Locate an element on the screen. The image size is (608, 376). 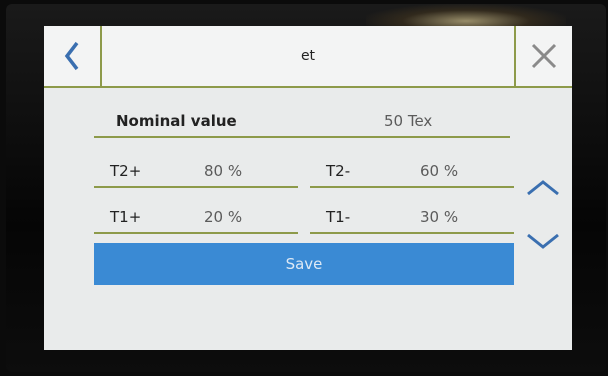
chevron-up-icon is located at coordinates (543, 187).